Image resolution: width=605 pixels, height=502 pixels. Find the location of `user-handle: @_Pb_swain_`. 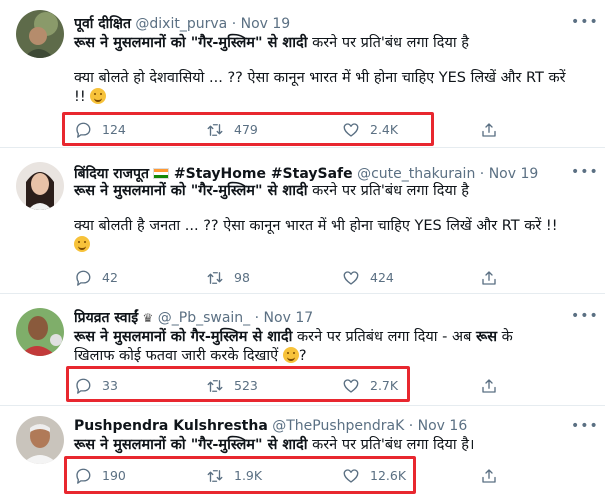

user-handle: @_Pb_swain_ is located at coordinates (204, 318).